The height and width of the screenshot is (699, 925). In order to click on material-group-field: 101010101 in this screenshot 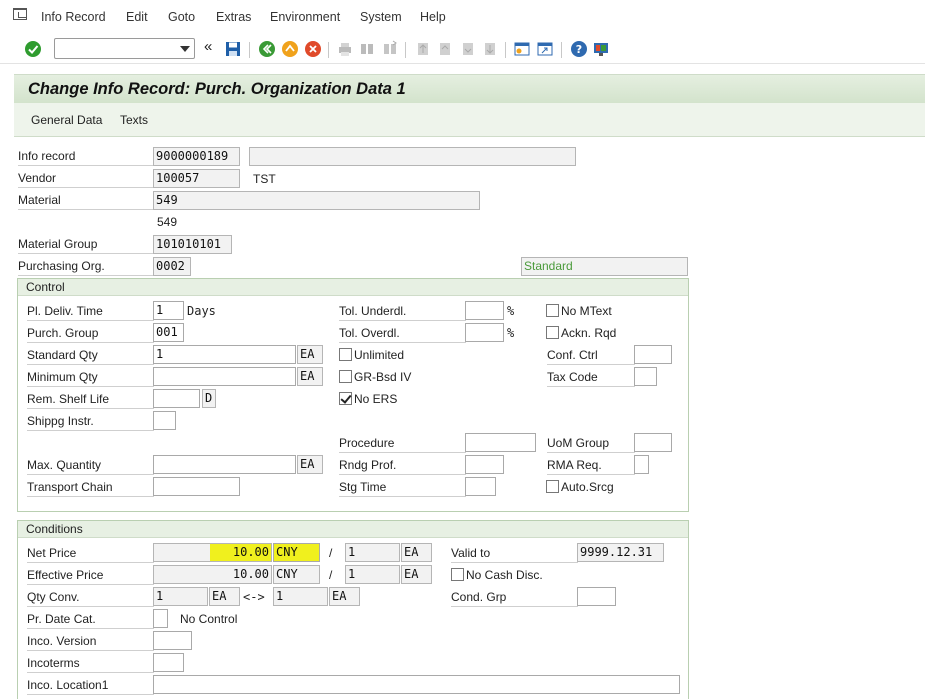, I will do `click(192, 244)`.